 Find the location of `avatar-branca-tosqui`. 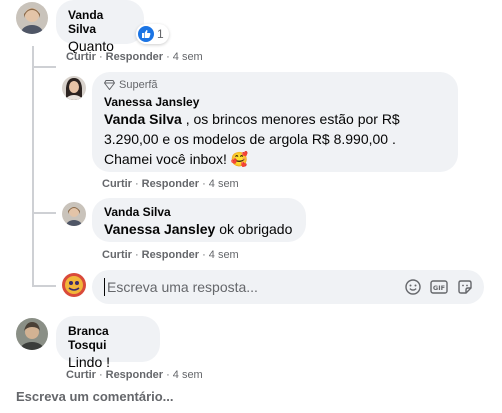

avatar-branca-tosqui is located at coordinates (32, 334).